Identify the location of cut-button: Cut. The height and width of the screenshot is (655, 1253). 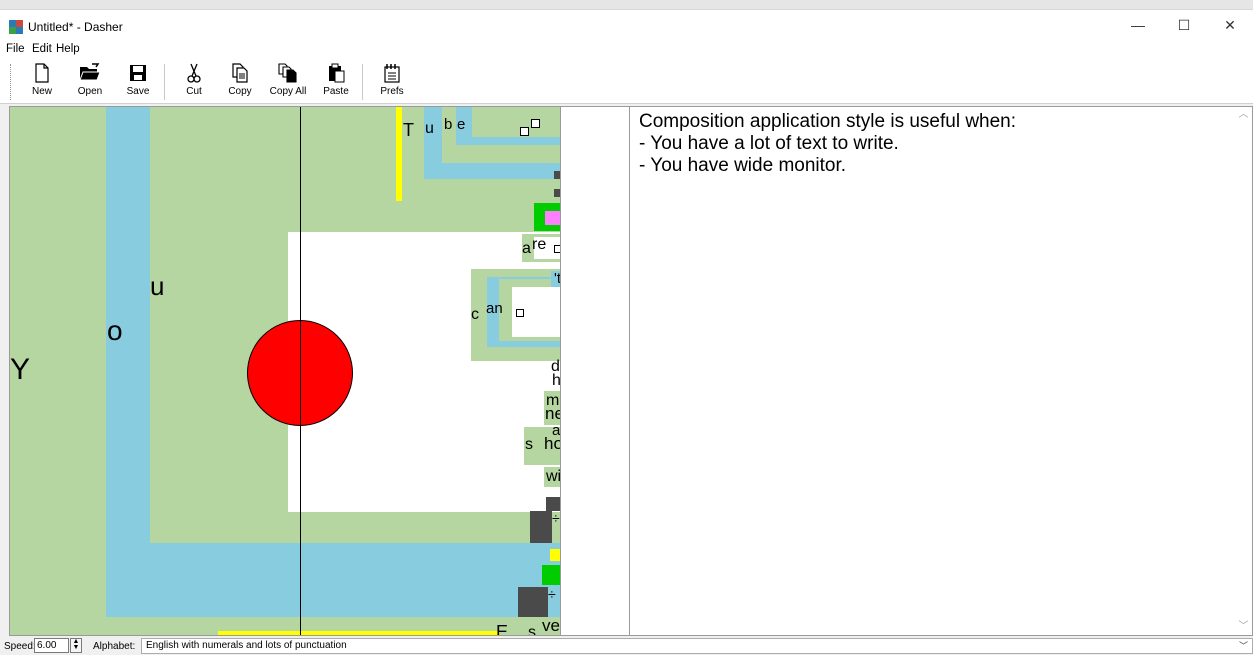
(194, 81).